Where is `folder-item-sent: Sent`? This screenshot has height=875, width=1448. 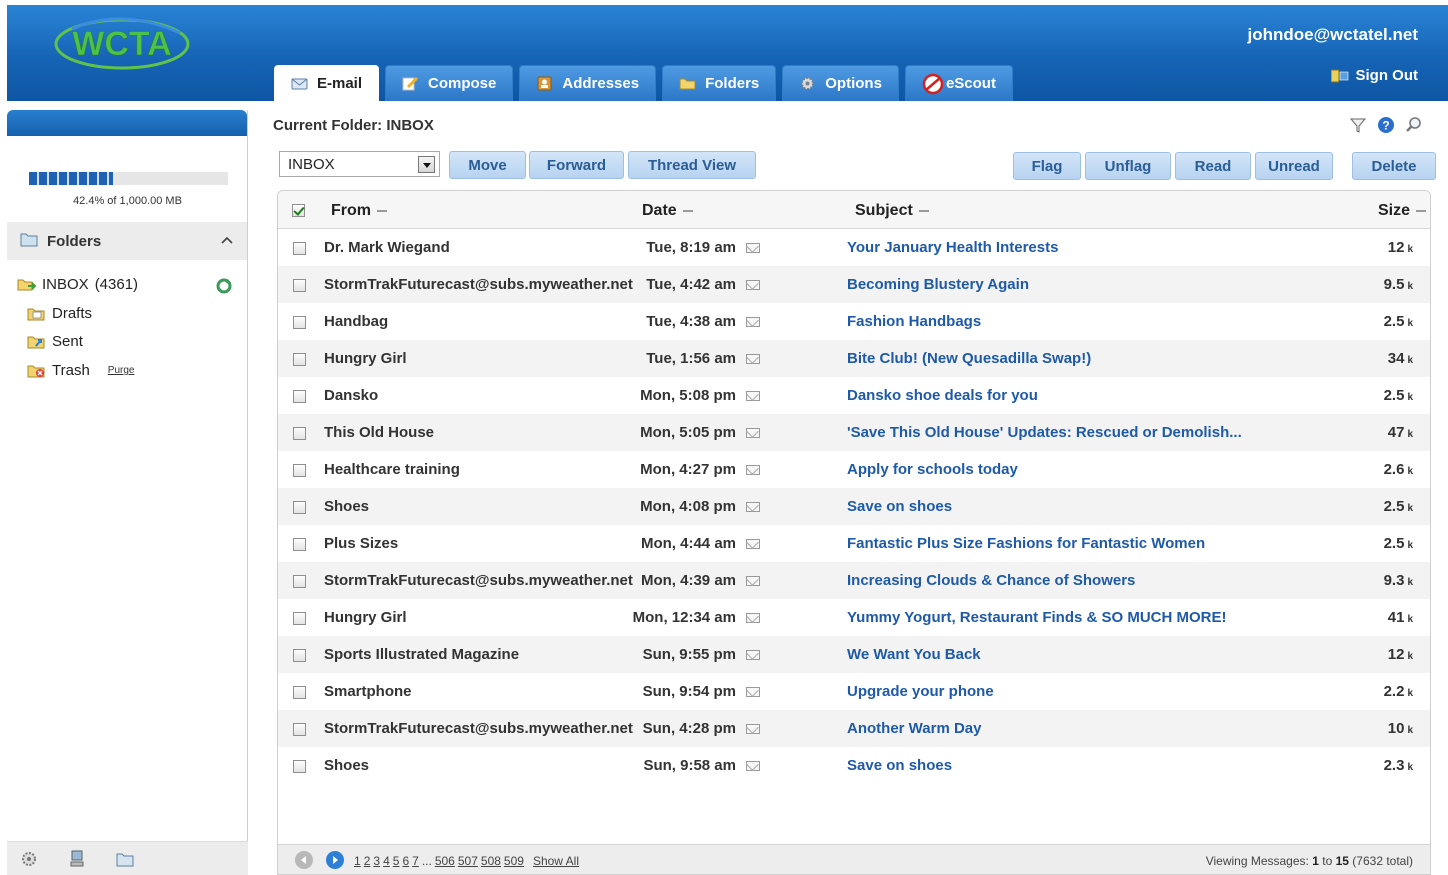 folder-item-sent: Sent is located at coordinates (55, 341).